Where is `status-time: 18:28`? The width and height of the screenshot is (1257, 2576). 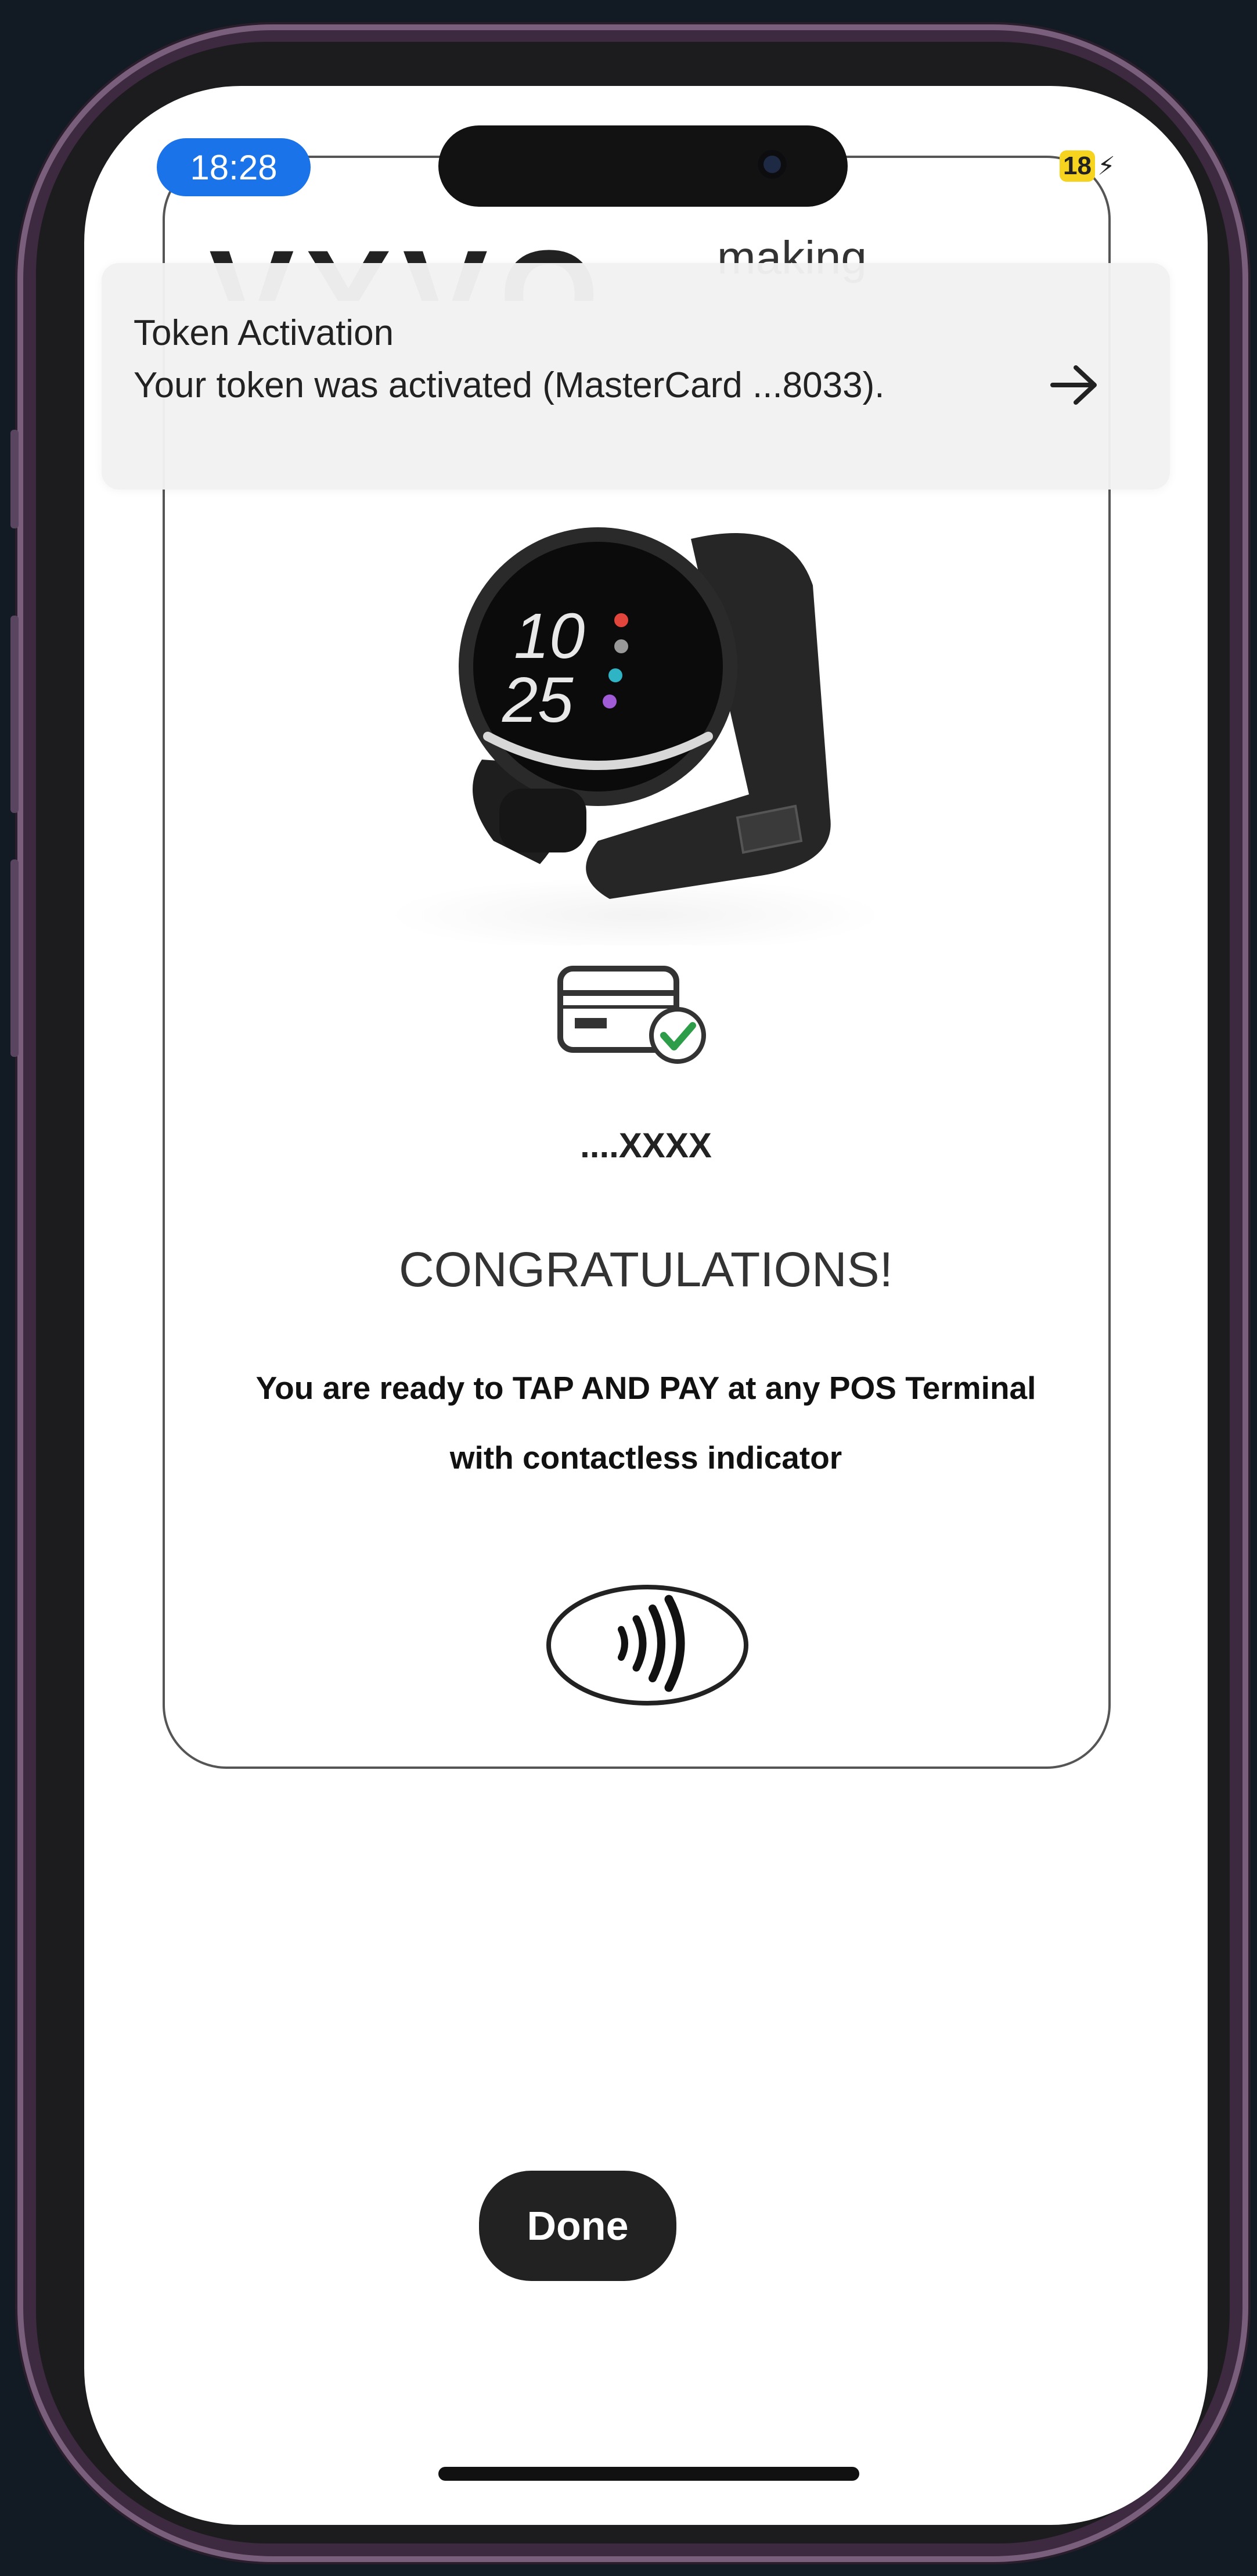
status-time: 18:28 is located at coordinates (234, 167).